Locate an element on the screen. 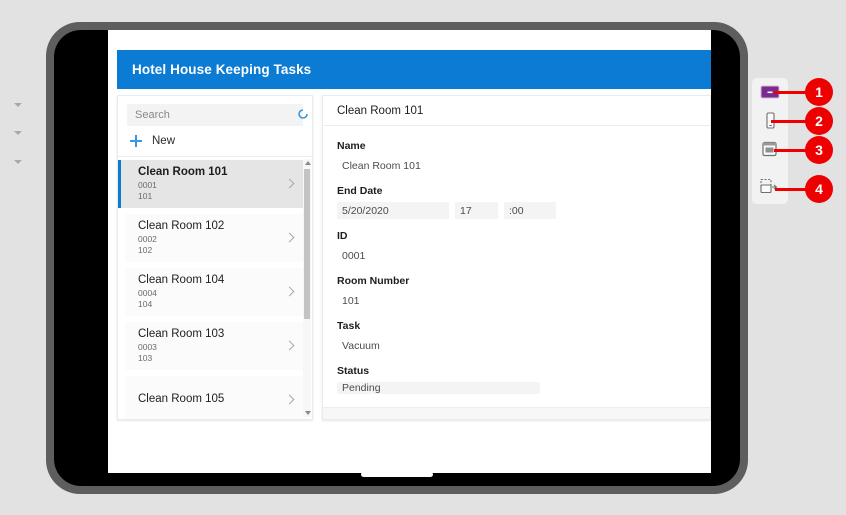  list-scrollbar is located at coordinates (307, 288).